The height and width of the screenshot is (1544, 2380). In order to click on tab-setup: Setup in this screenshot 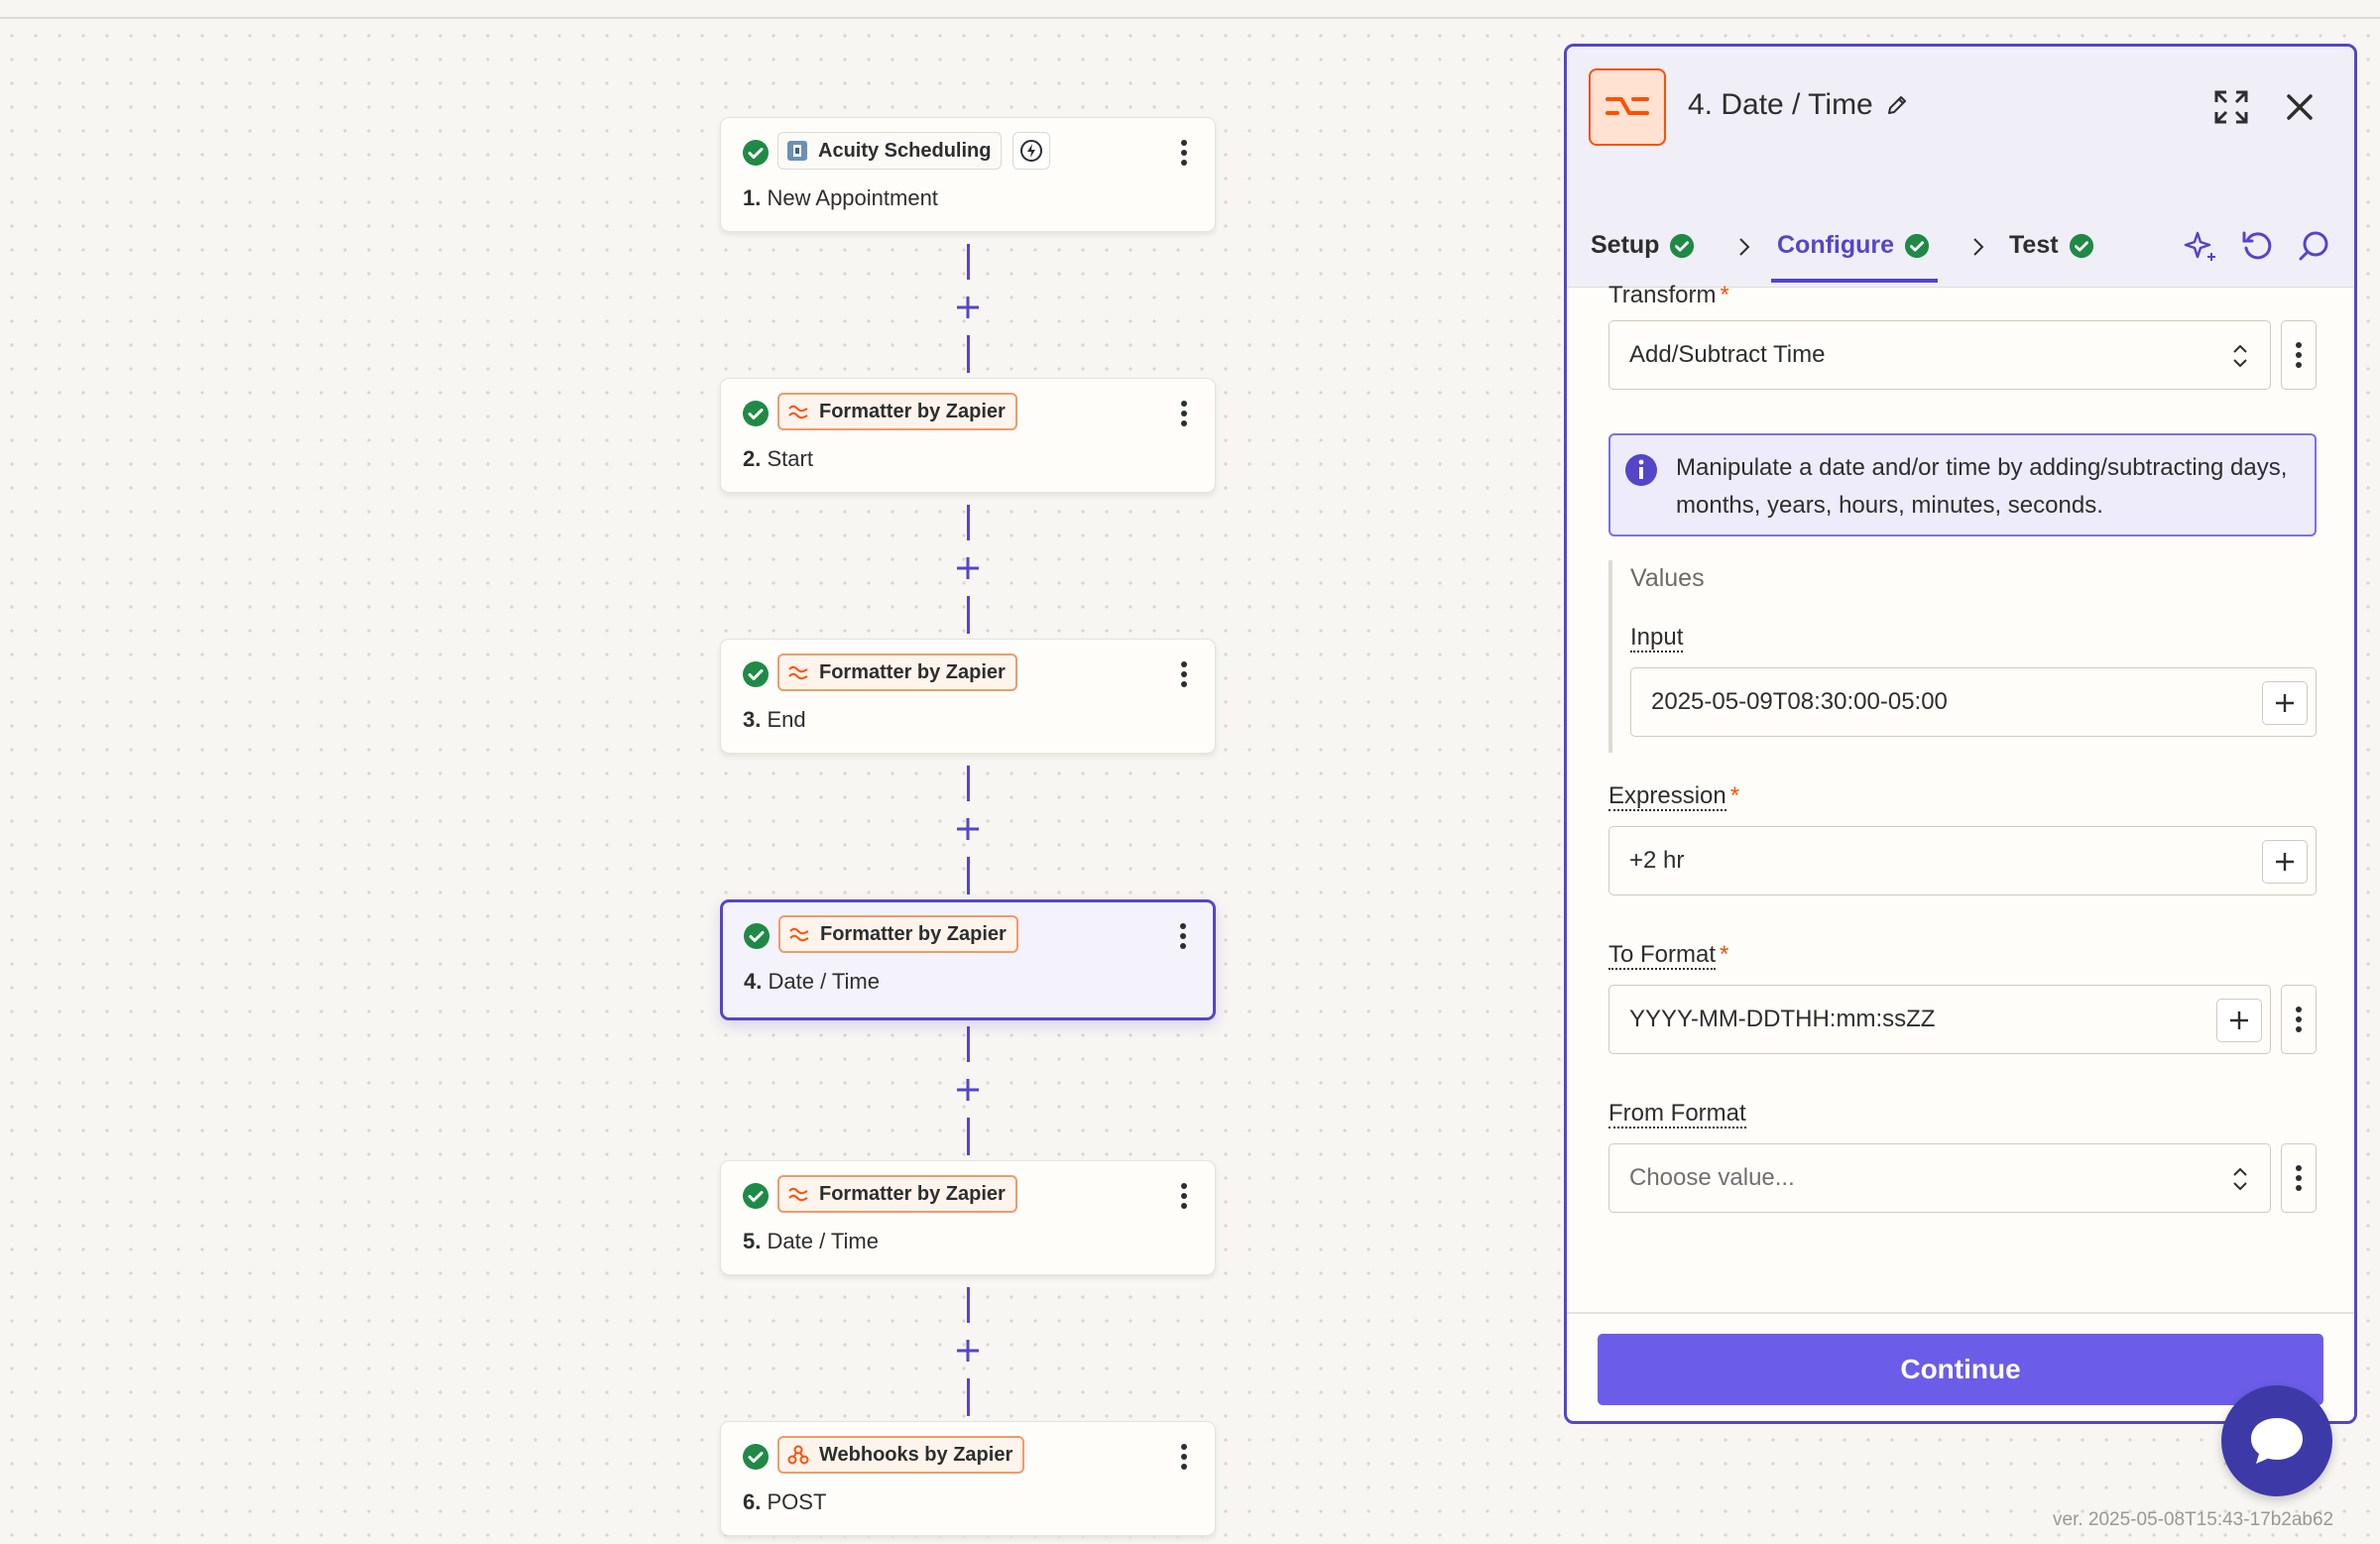, I will do `click(1643, 245)`.